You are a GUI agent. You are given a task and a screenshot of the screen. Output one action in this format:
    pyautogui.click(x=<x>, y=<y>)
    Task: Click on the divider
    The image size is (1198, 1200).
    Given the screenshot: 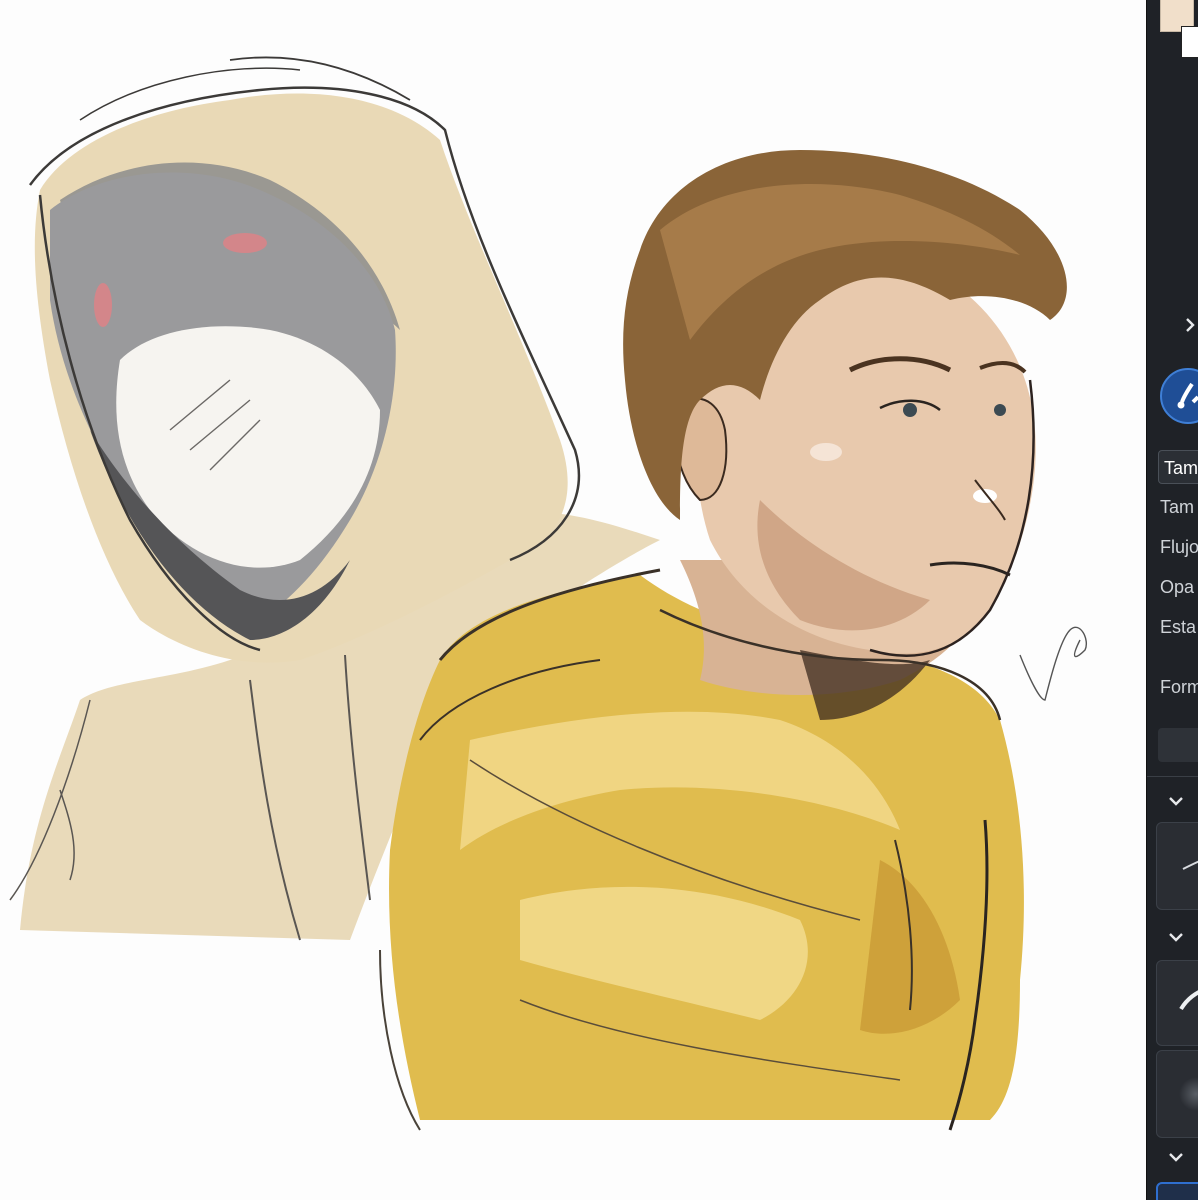 What is the action you would take?
    pyautogui.click(x=1172, y=776)
    